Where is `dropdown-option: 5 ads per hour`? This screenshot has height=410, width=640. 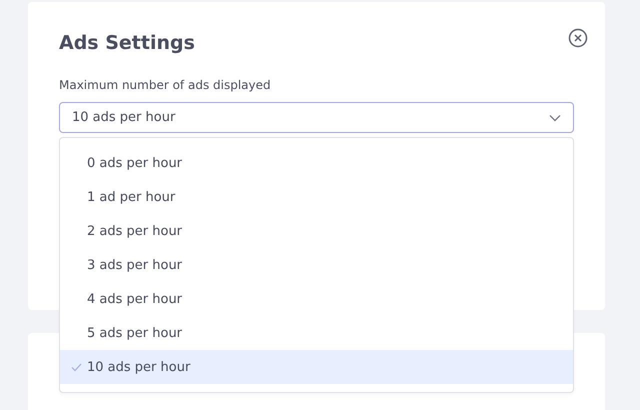
dropdown-option: 5 ads per hour is located at coordinates (316, 333).